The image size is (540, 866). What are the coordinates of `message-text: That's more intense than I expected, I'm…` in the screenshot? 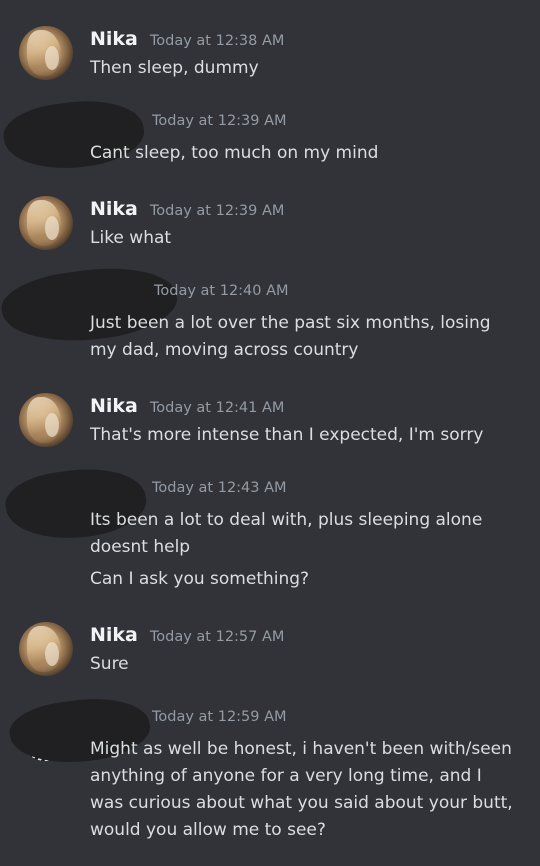 It's located at (287, 435).